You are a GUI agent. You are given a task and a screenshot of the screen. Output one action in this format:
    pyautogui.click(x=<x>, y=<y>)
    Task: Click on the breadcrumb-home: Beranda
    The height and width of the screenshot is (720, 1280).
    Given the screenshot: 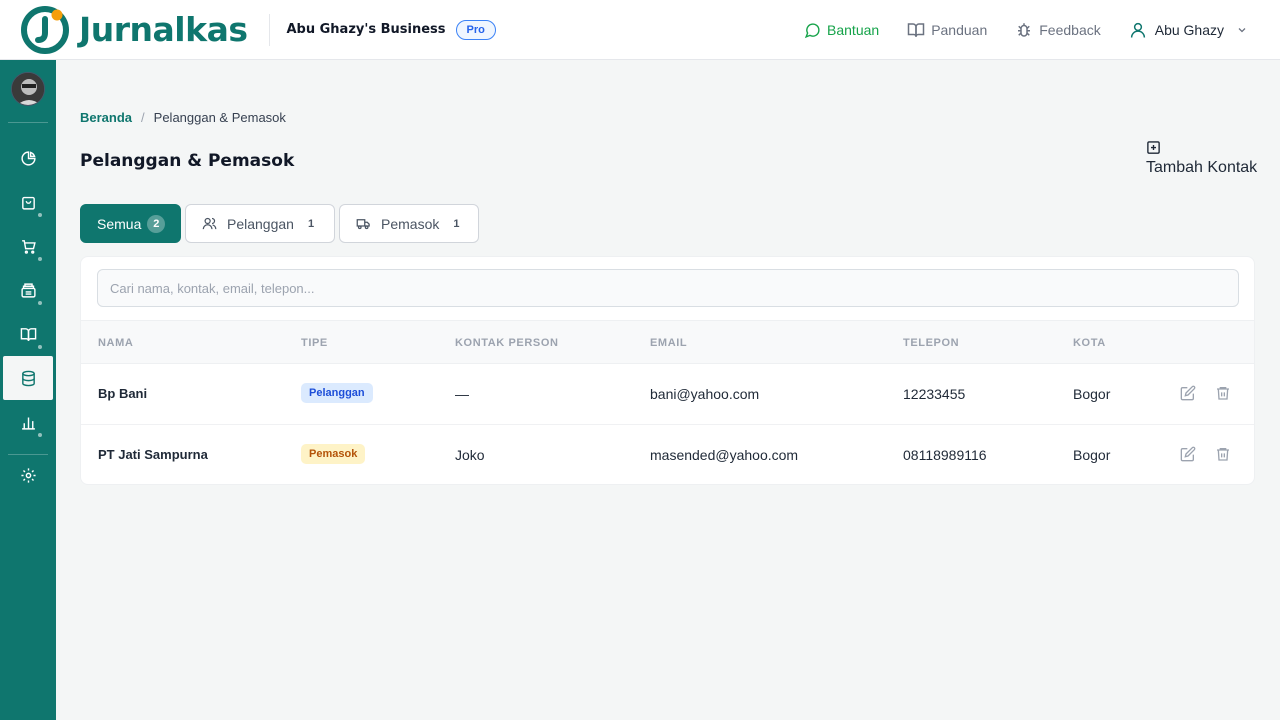 What is the action you would take?
    pyautogui.click(x=106, y=117)
    